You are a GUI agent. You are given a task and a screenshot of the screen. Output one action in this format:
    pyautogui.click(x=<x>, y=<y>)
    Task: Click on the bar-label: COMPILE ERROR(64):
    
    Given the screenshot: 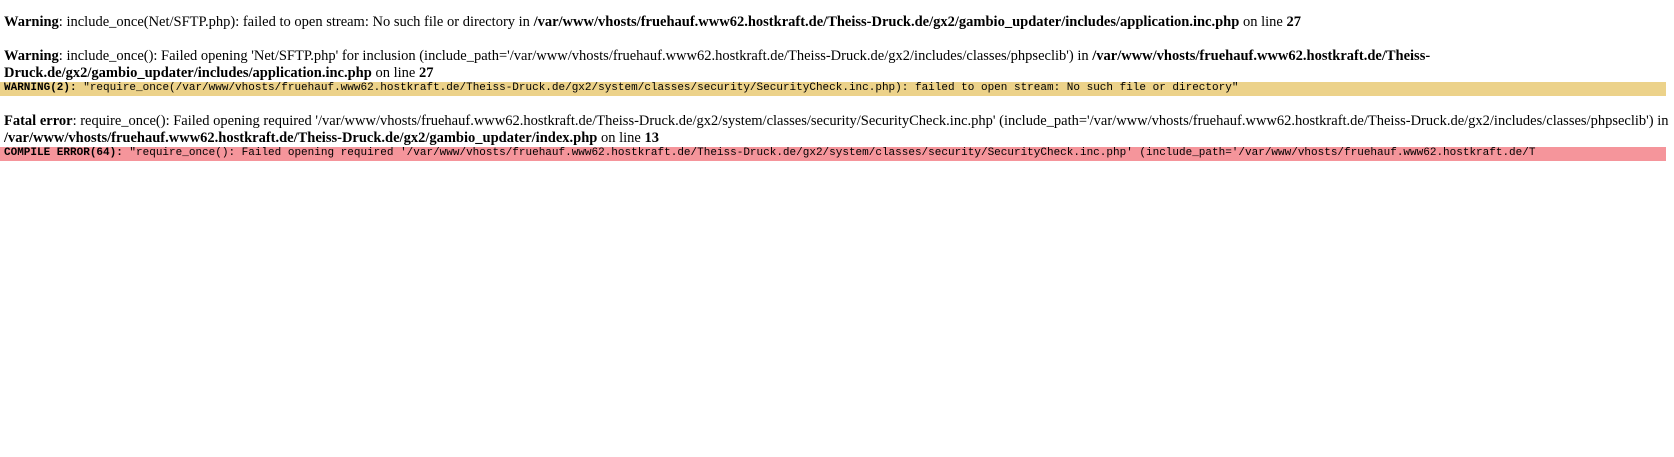 What is the action you would take?
    pyautogui.click(x=63, y=153)
    